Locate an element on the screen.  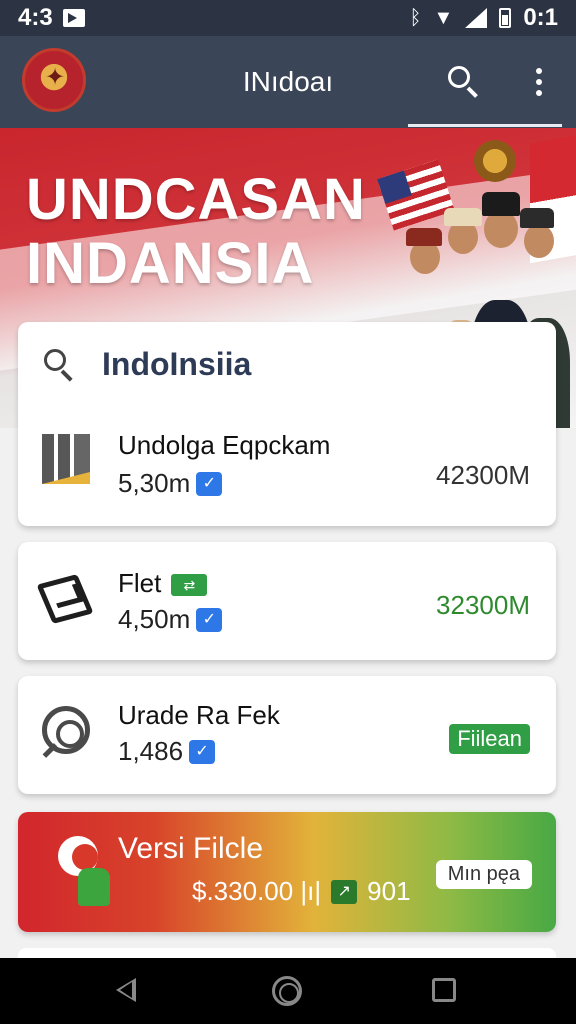
hero-title: UNDCASAN INDANSIA is located at coordinates (196, 232).